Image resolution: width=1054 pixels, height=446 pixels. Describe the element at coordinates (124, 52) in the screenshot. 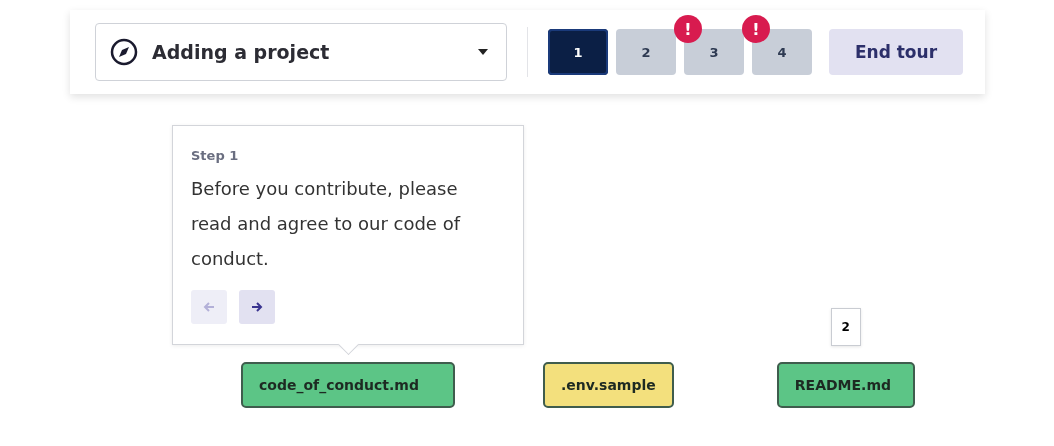

I see `compass-icon` at that location.